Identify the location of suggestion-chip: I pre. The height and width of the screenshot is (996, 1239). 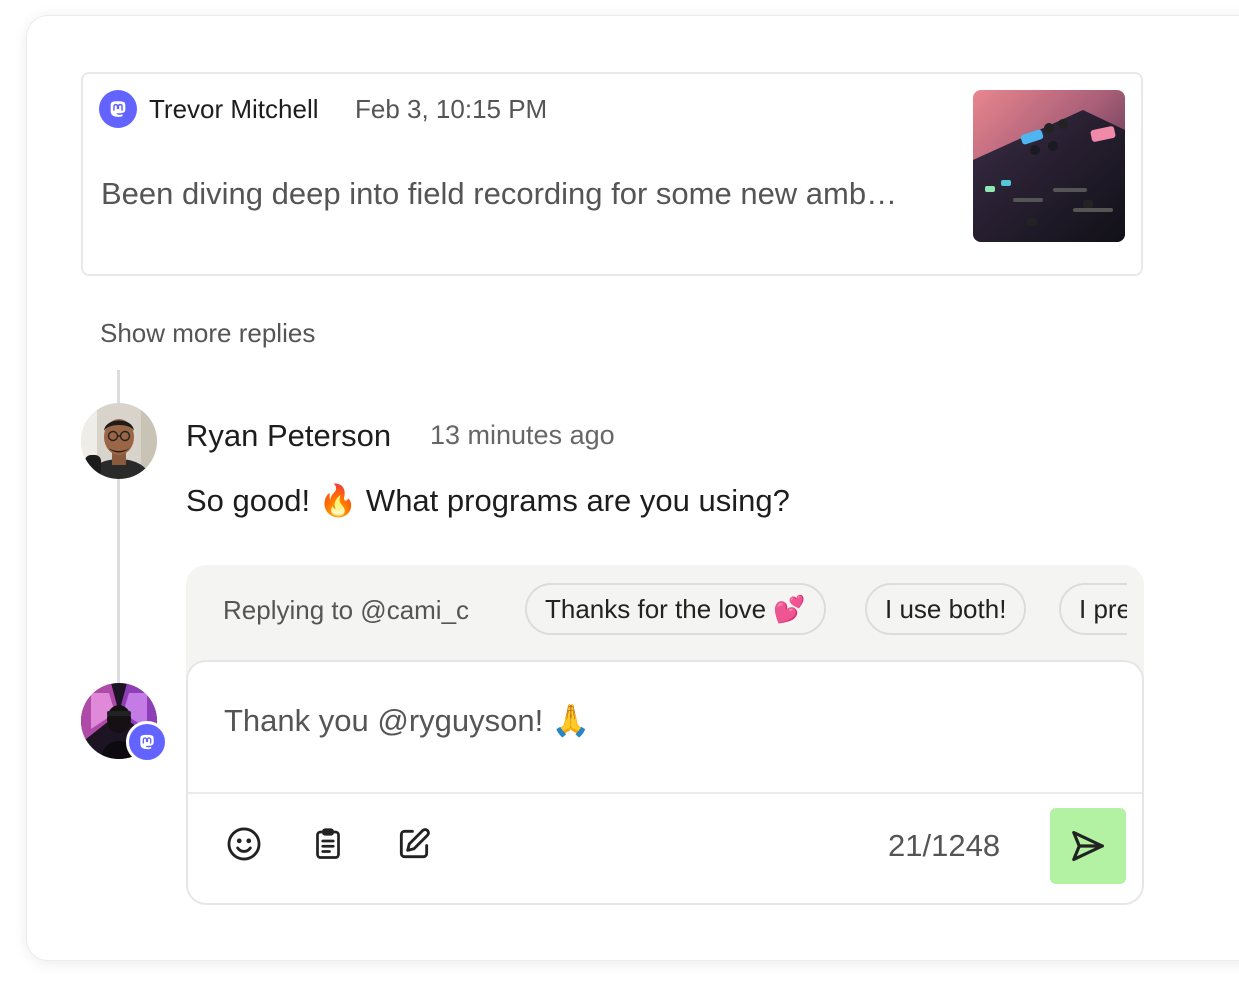
(1093, 609).